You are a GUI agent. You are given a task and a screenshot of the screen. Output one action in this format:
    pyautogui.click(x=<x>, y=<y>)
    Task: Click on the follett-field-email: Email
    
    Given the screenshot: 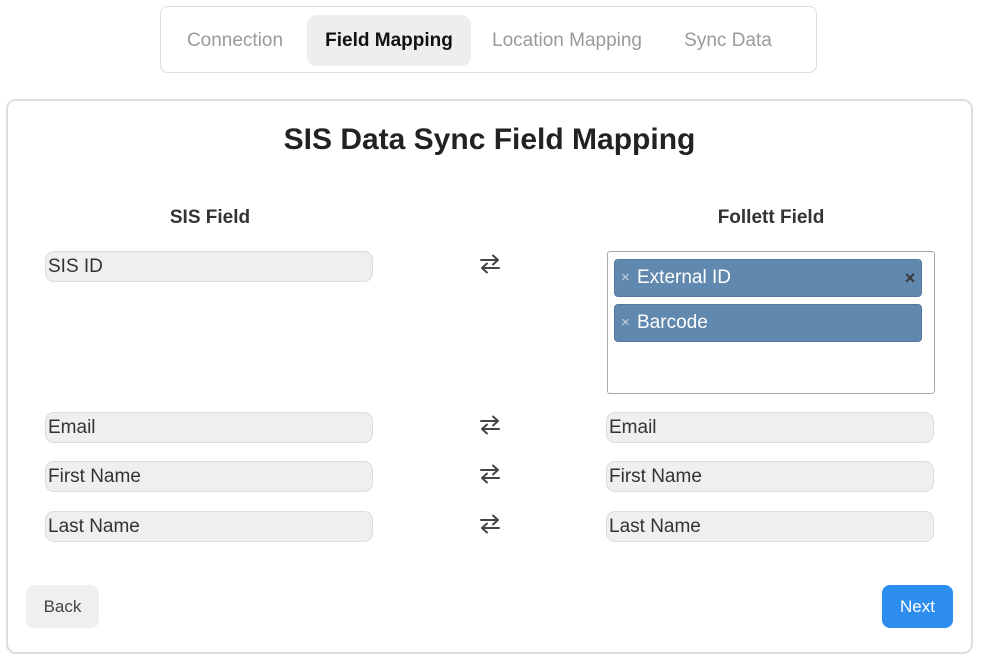 What is the action you would take?
    pyautogui.click(x=770, y=427)
    